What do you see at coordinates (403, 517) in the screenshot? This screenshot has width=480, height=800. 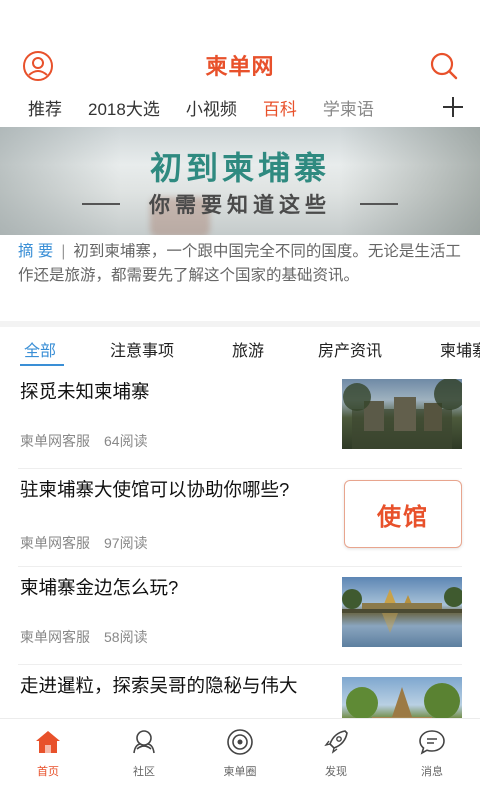 I see `embassy-card-text: 使馆` at bounding box center [403, 517].